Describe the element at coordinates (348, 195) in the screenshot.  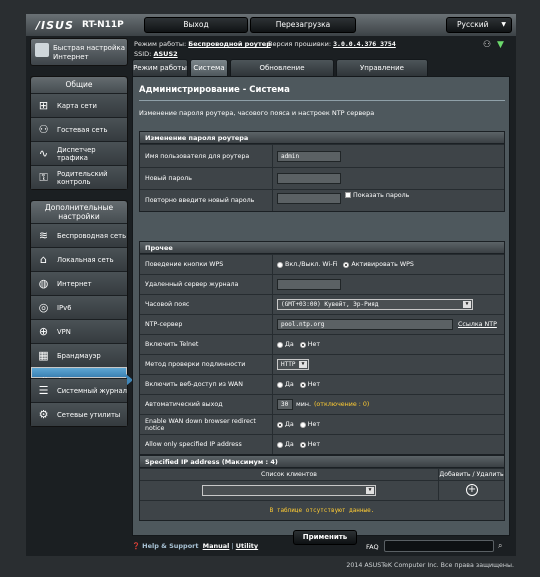
I see `show-password-checkbox` at that location.